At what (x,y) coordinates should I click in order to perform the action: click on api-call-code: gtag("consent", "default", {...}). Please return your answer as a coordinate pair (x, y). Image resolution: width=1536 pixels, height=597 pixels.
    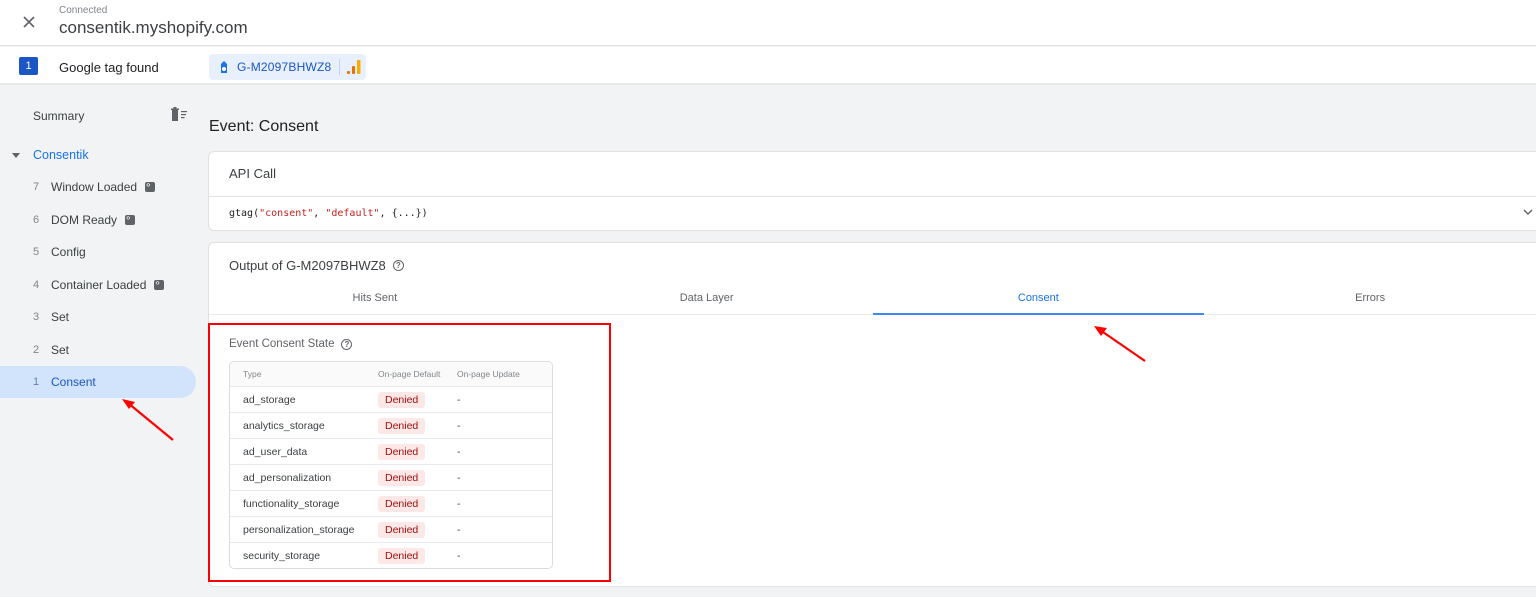
    Looking at the image, I should click on (328, 213).